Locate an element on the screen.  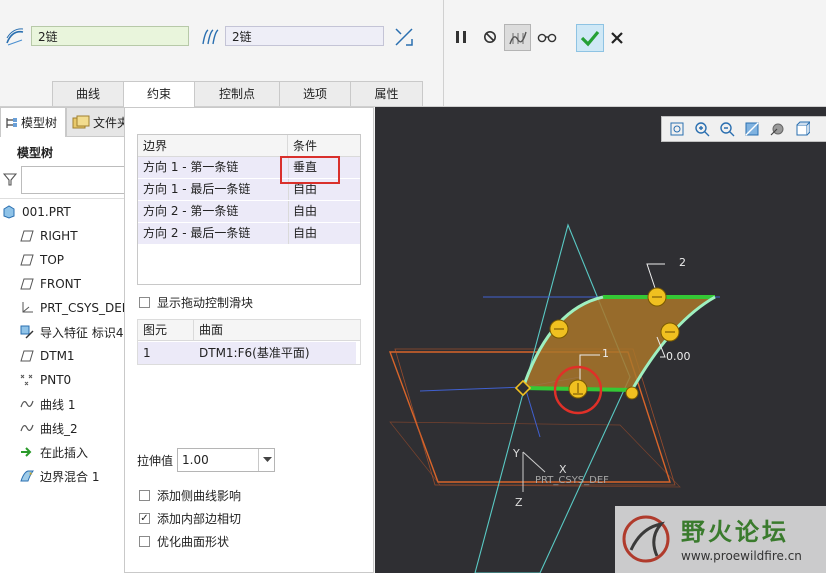
tab-options-label: 选项 is located at coordinates (314, 94).